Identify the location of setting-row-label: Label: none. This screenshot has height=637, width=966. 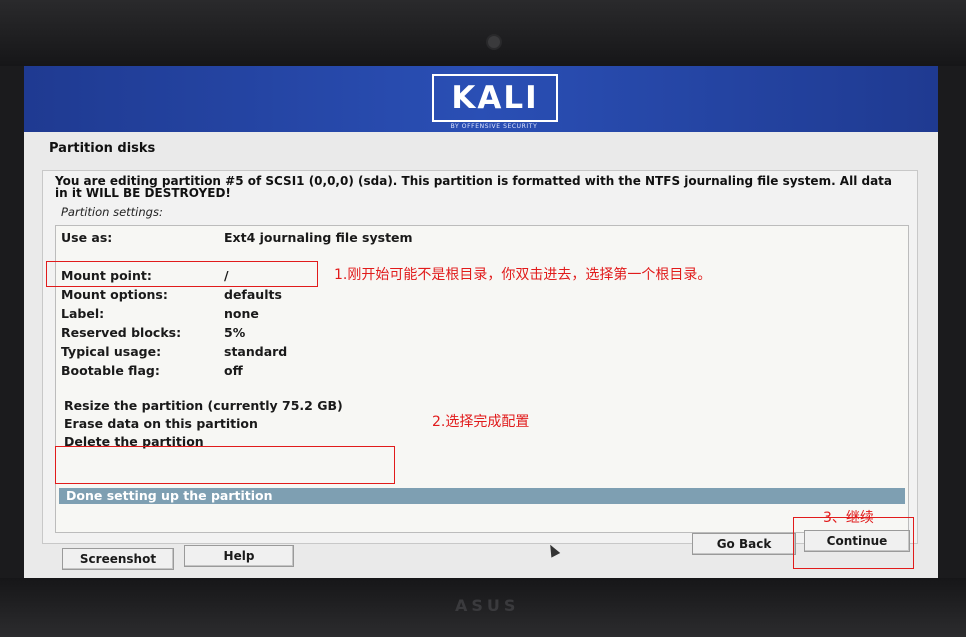
(160, 313).